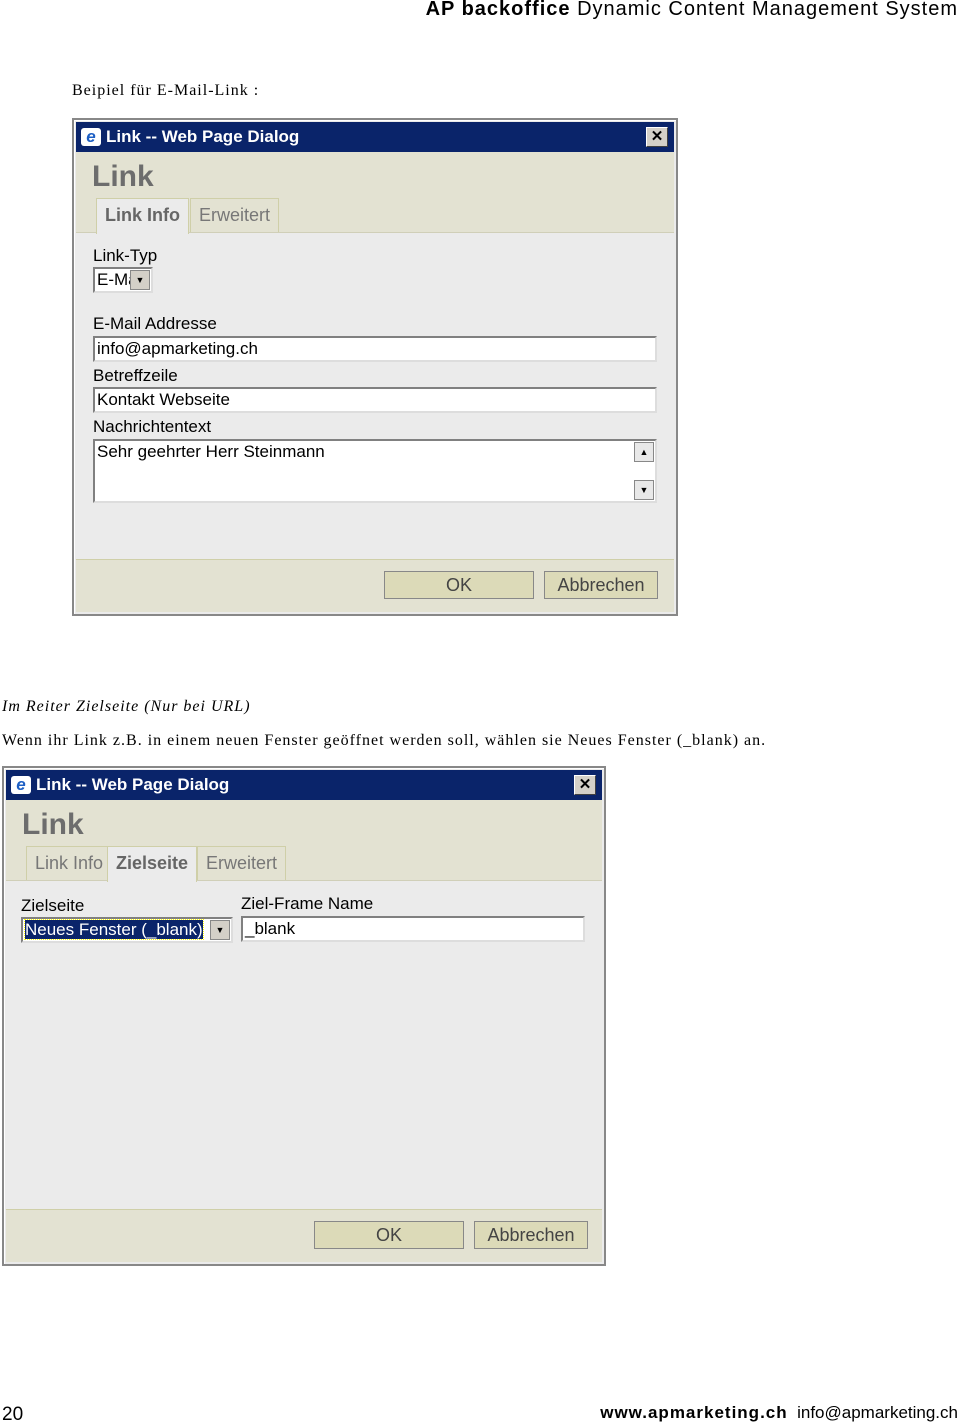  I want to click on footer-website: www.apmarketing.ch, so click(694, 1412).